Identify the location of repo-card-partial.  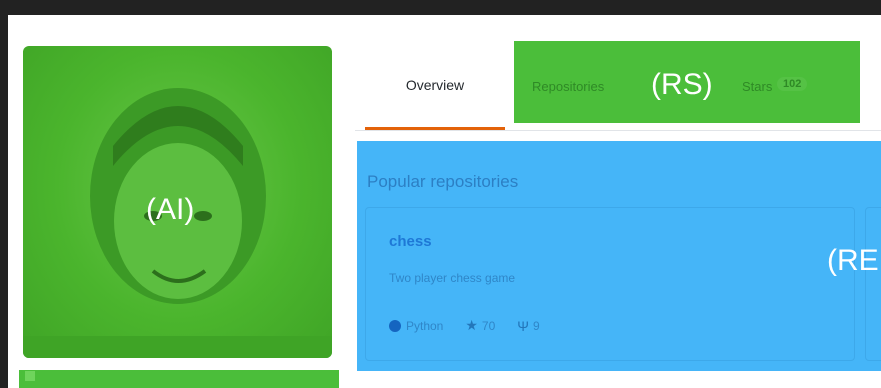
(873, 284).